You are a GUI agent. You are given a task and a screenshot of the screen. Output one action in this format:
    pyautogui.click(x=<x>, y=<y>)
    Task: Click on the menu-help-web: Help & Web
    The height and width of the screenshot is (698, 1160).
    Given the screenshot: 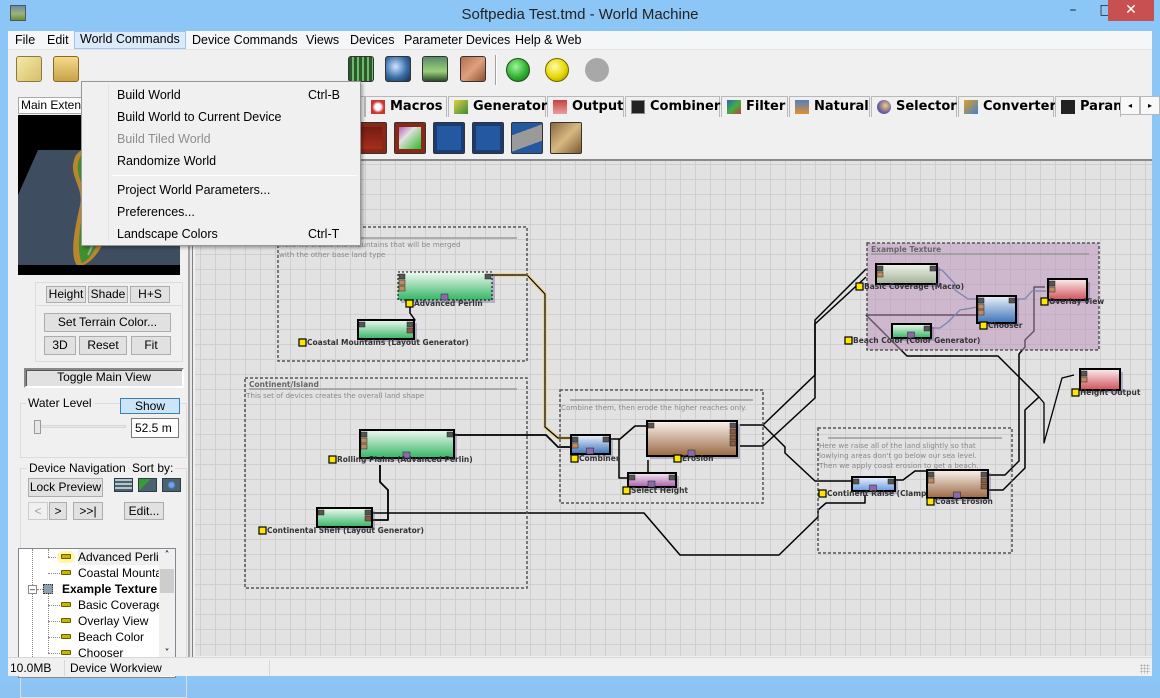 What is the action you would take?
    pyautogui.click(x=548, y=41)
    